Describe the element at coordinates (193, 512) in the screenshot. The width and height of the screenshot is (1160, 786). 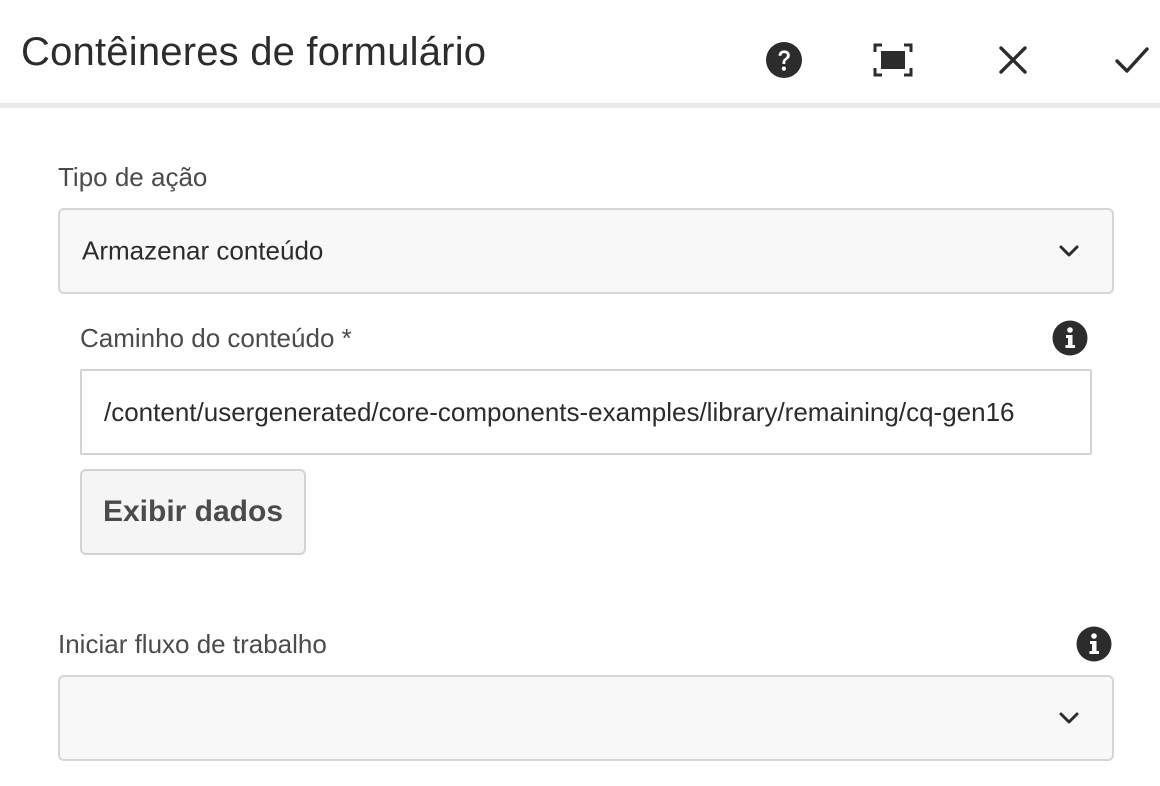
I see `view-data-button: Exibir dados` at that location.